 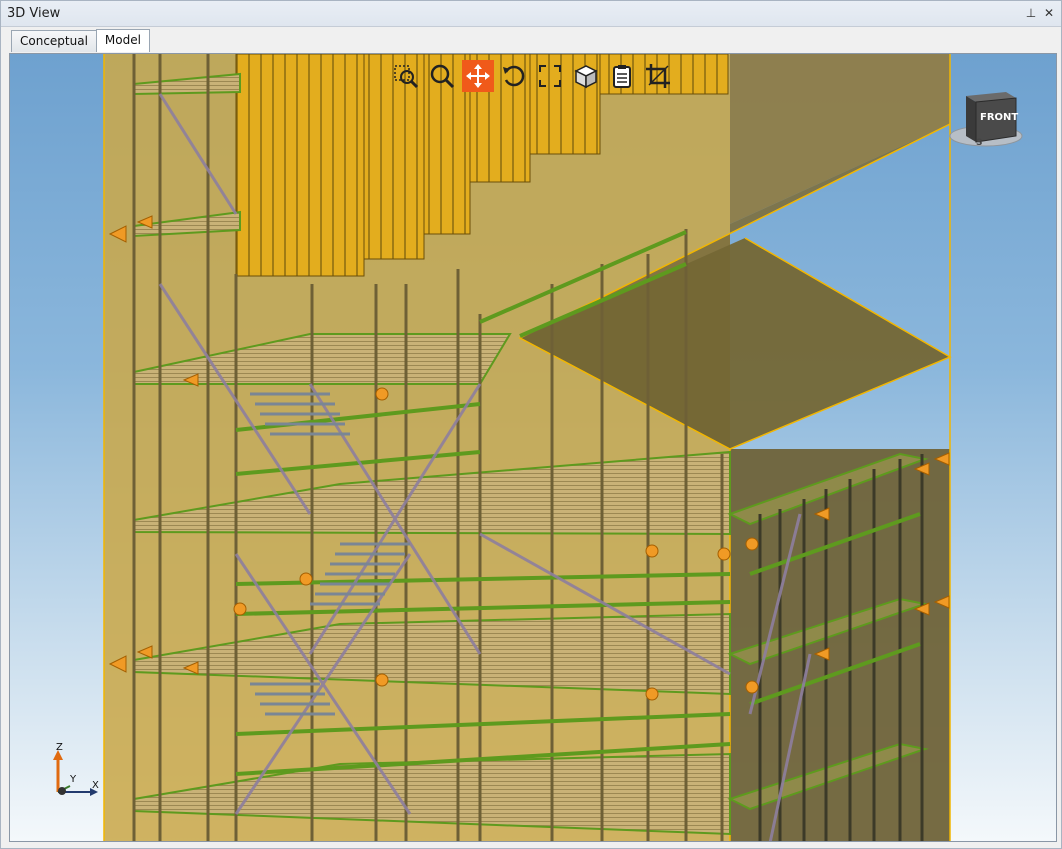 I want to click on zoom-icon, so click(x=442, y=76).